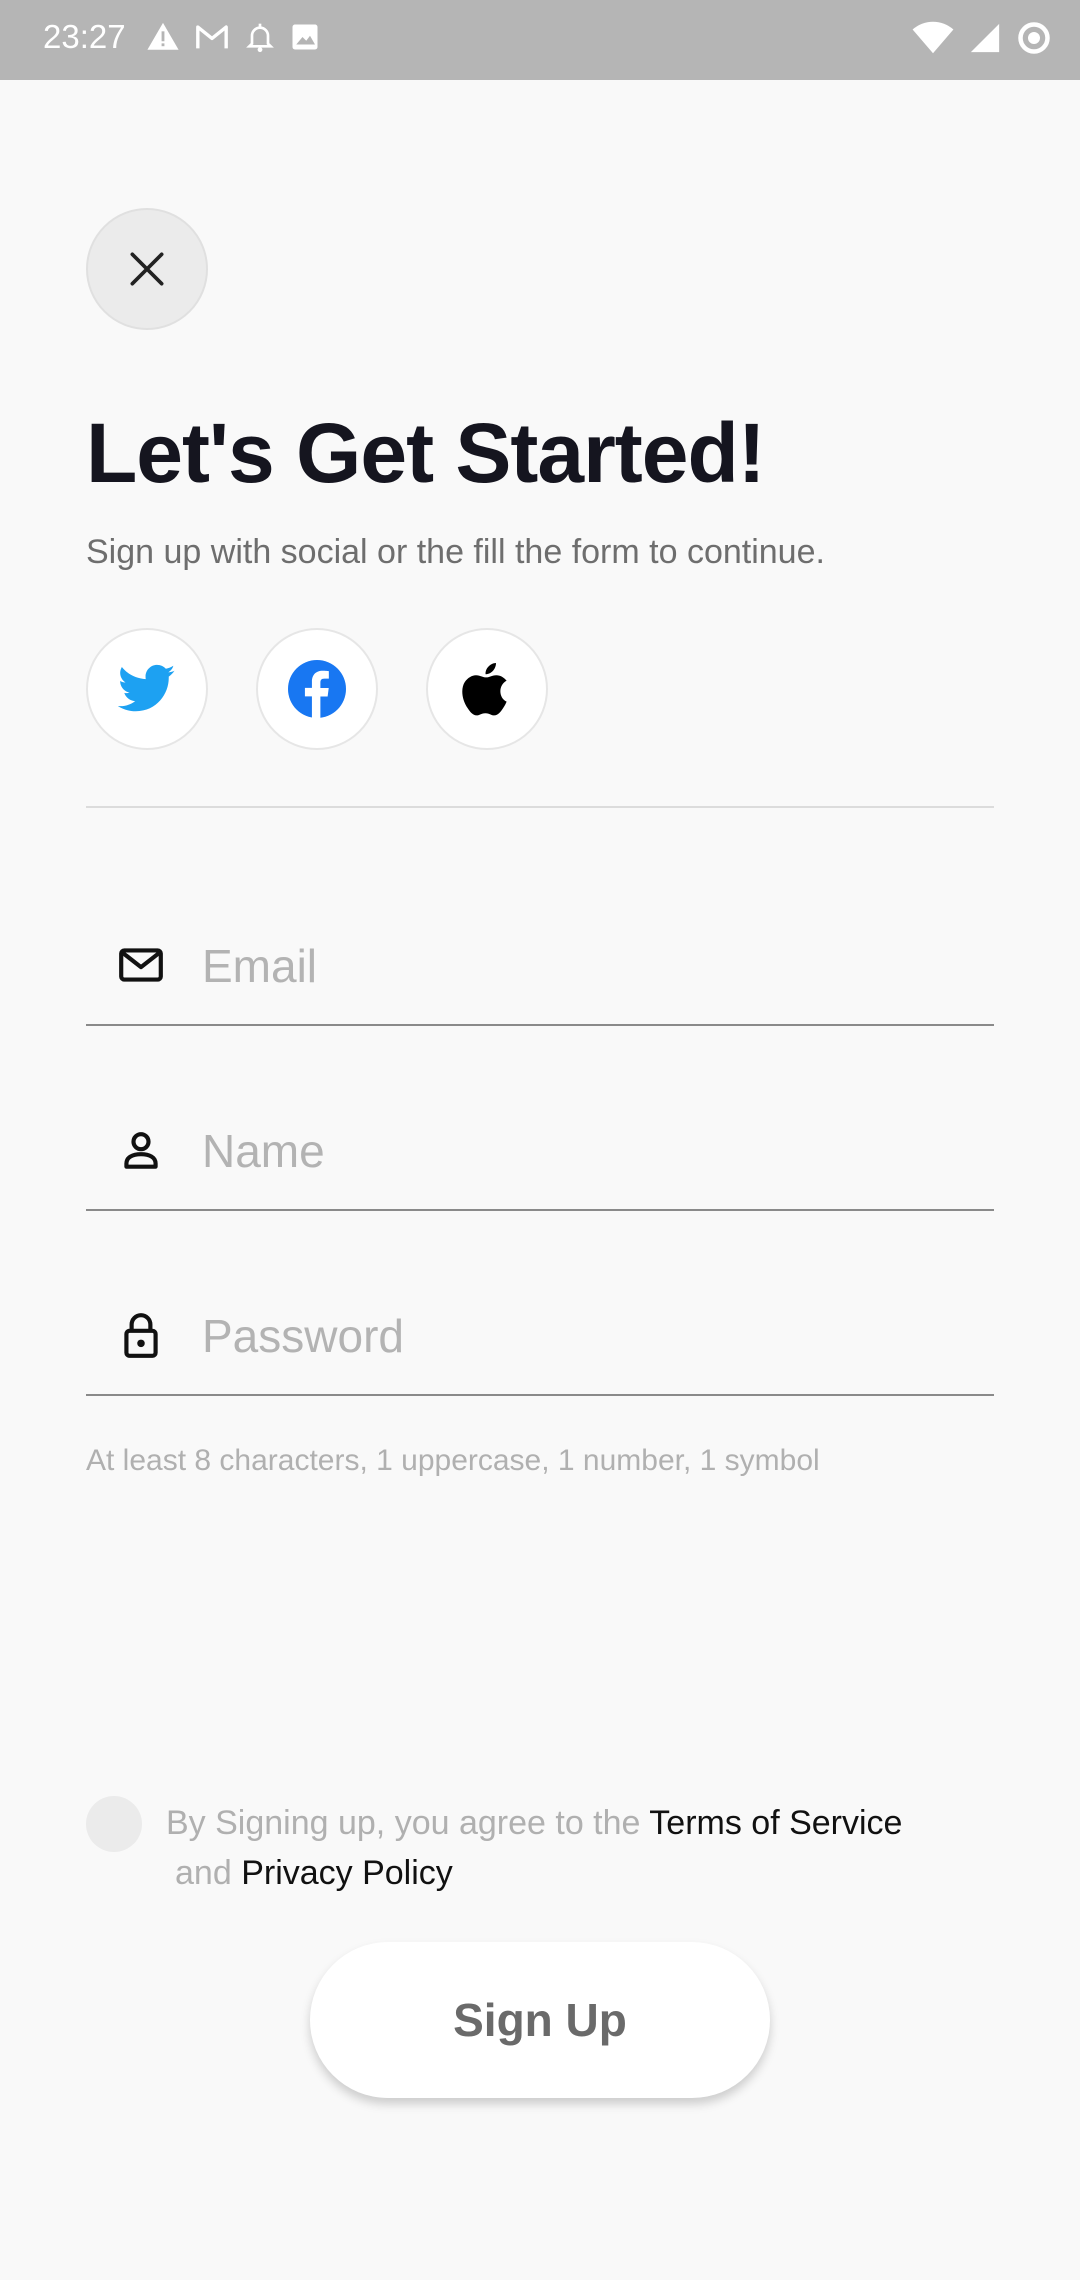 The image size is (1080, 2280). What do you see at coordinates (208, 1873) in the screenshot?
I see `agreement-and: and` at bounding box center [208, 1873].